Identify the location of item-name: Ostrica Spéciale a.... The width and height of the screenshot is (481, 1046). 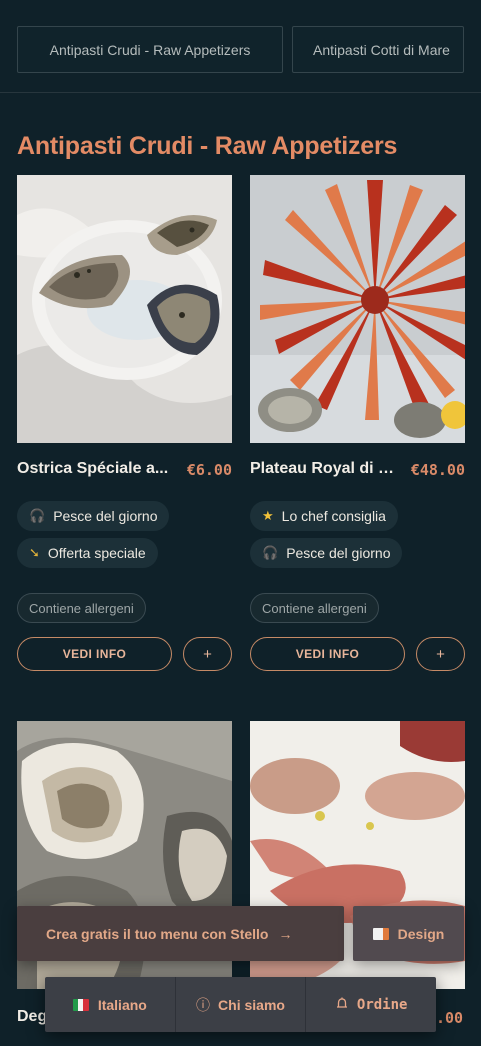
(97, 469).